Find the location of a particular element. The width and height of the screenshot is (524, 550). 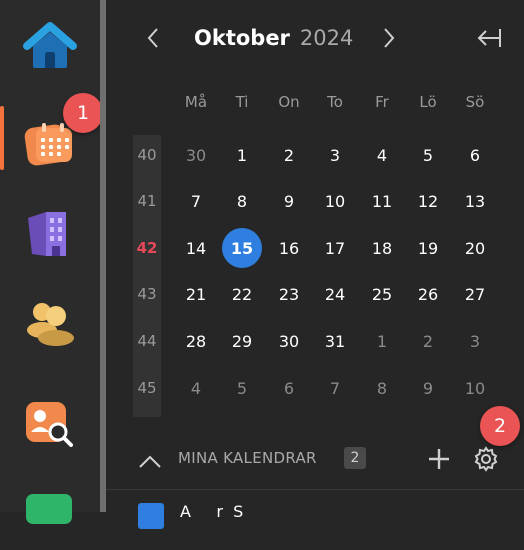

week-number: 40 is located at coordinates (147, 155).